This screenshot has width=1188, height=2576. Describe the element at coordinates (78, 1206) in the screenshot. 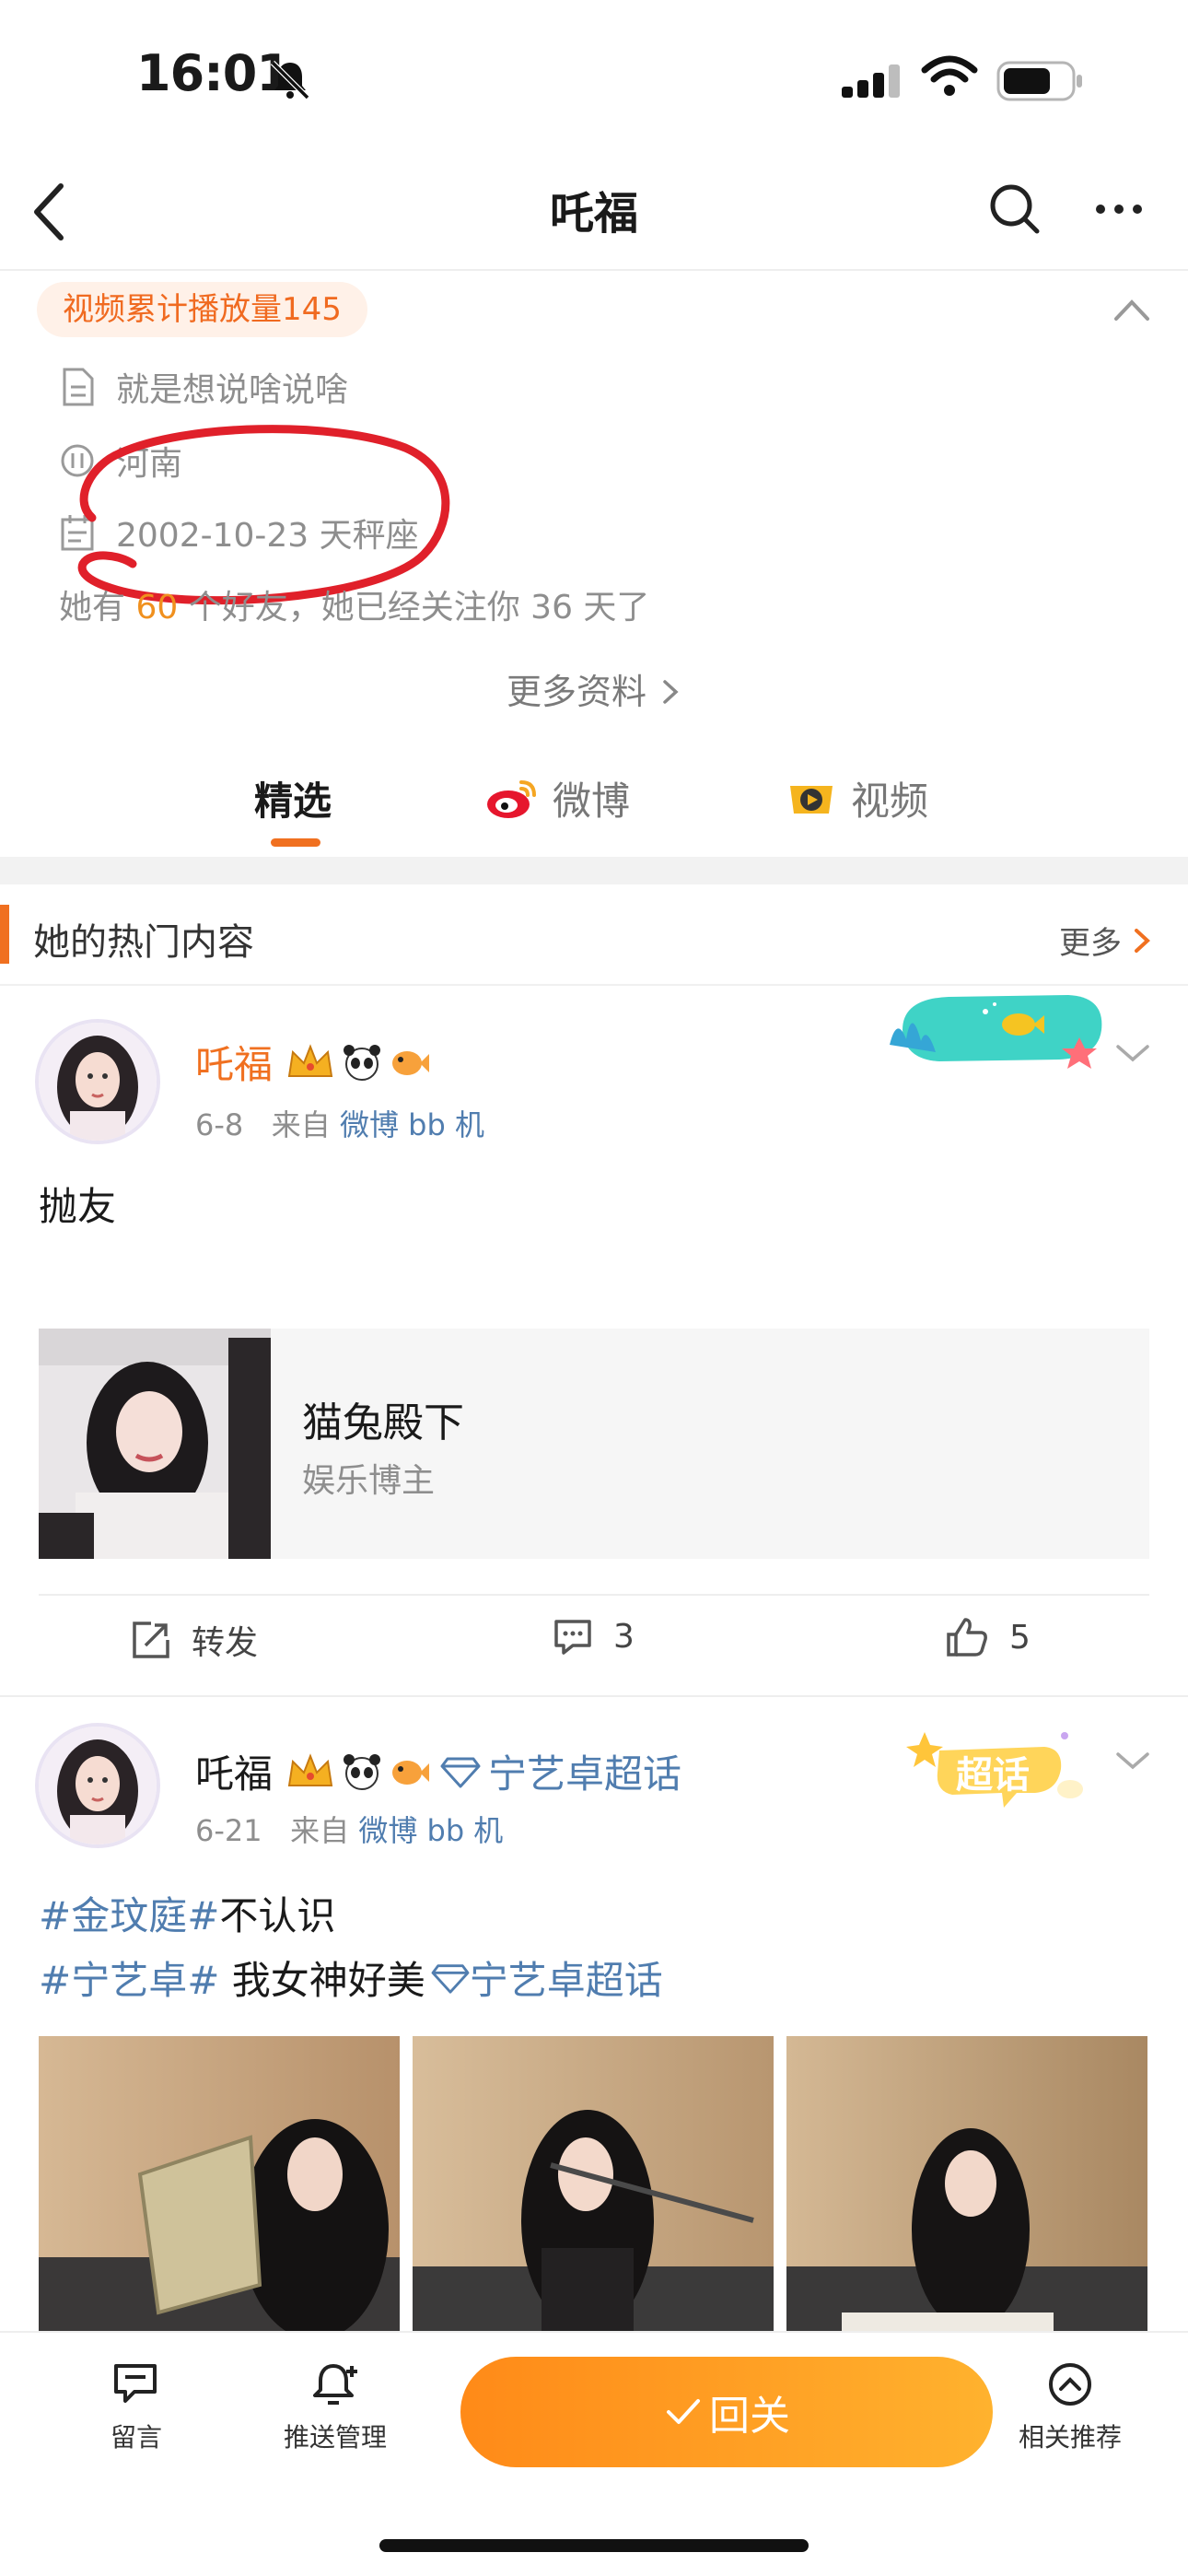

I see `post-text: 抛友` at that location.